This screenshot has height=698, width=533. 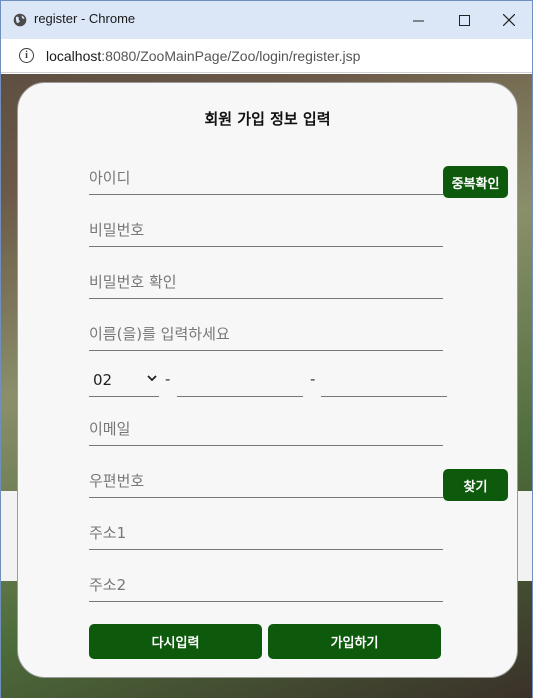 I want to click on close-window-button, so click(x=509, y=20).